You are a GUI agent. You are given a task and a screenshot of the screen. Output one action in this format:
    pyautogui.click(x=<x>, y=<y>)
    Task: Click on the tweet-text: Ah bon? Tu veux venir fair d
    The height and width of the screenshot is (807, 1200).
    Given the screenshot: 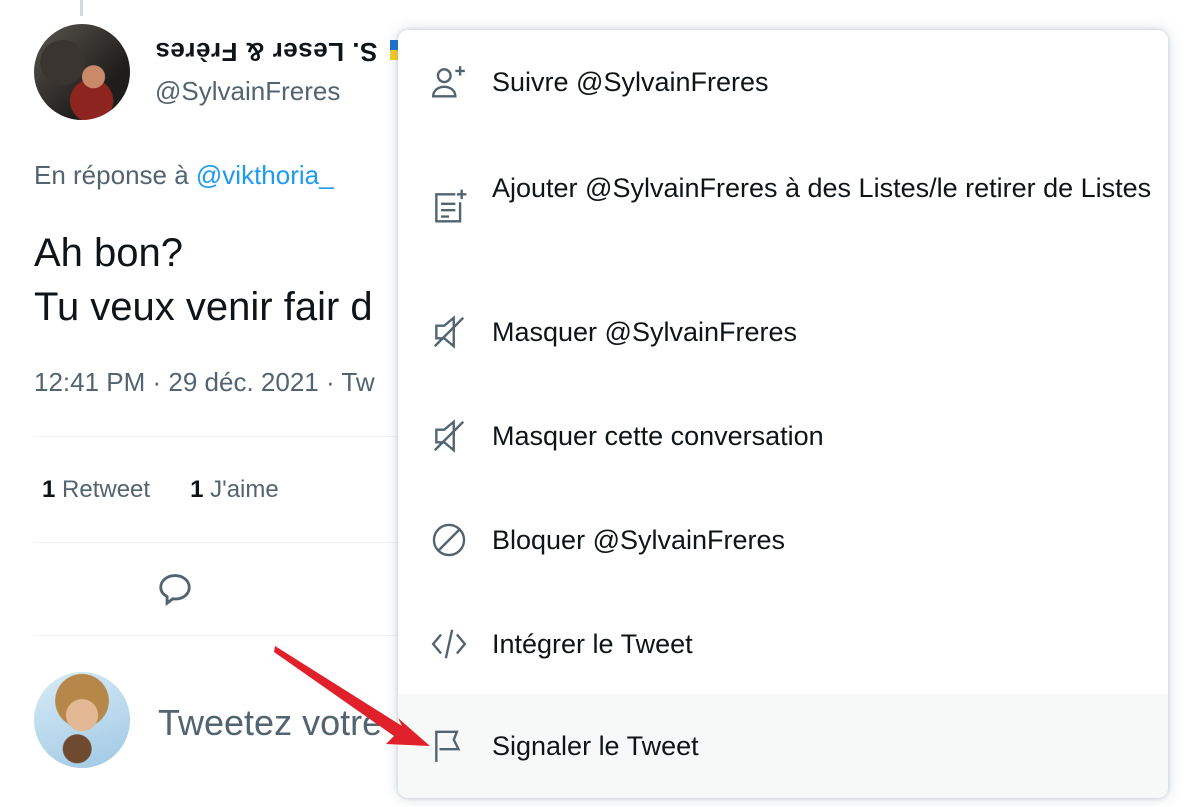 What is the action you would take?
    pyautogui.click(x=203, y=280)
    